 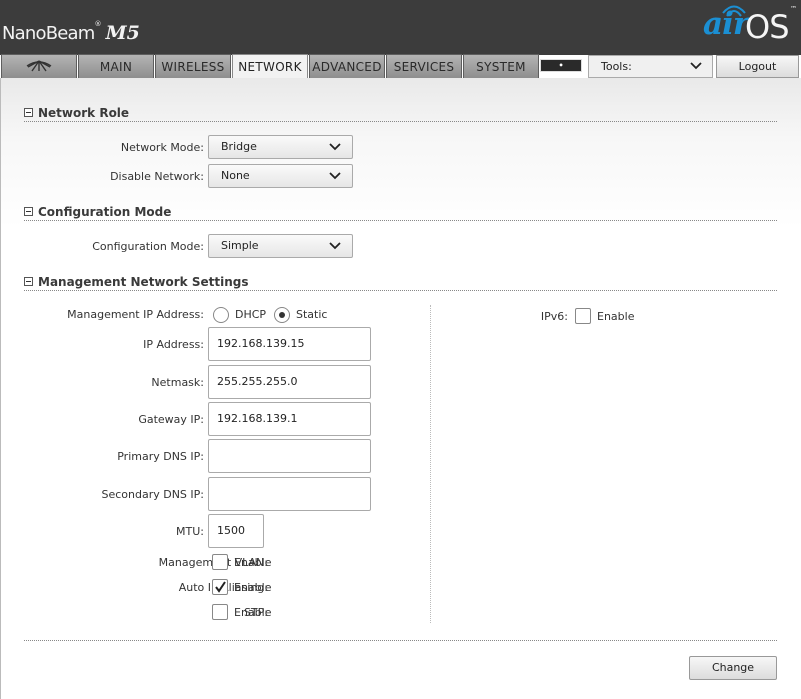 What do you see at coordinates (733, 668) in the screenshot?
I see `change-button: Change` at bounding box center [733, 668].